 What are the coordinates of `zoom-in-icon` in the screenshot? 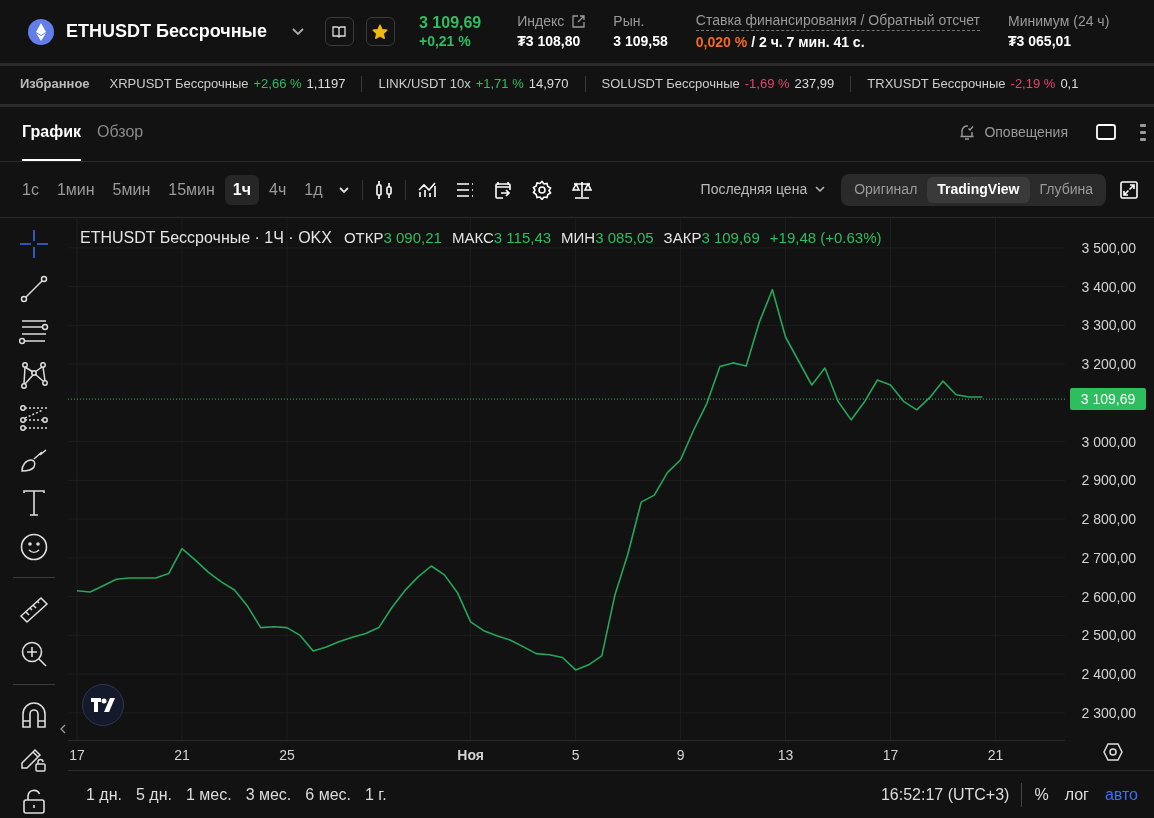 It's located at (34, 654).